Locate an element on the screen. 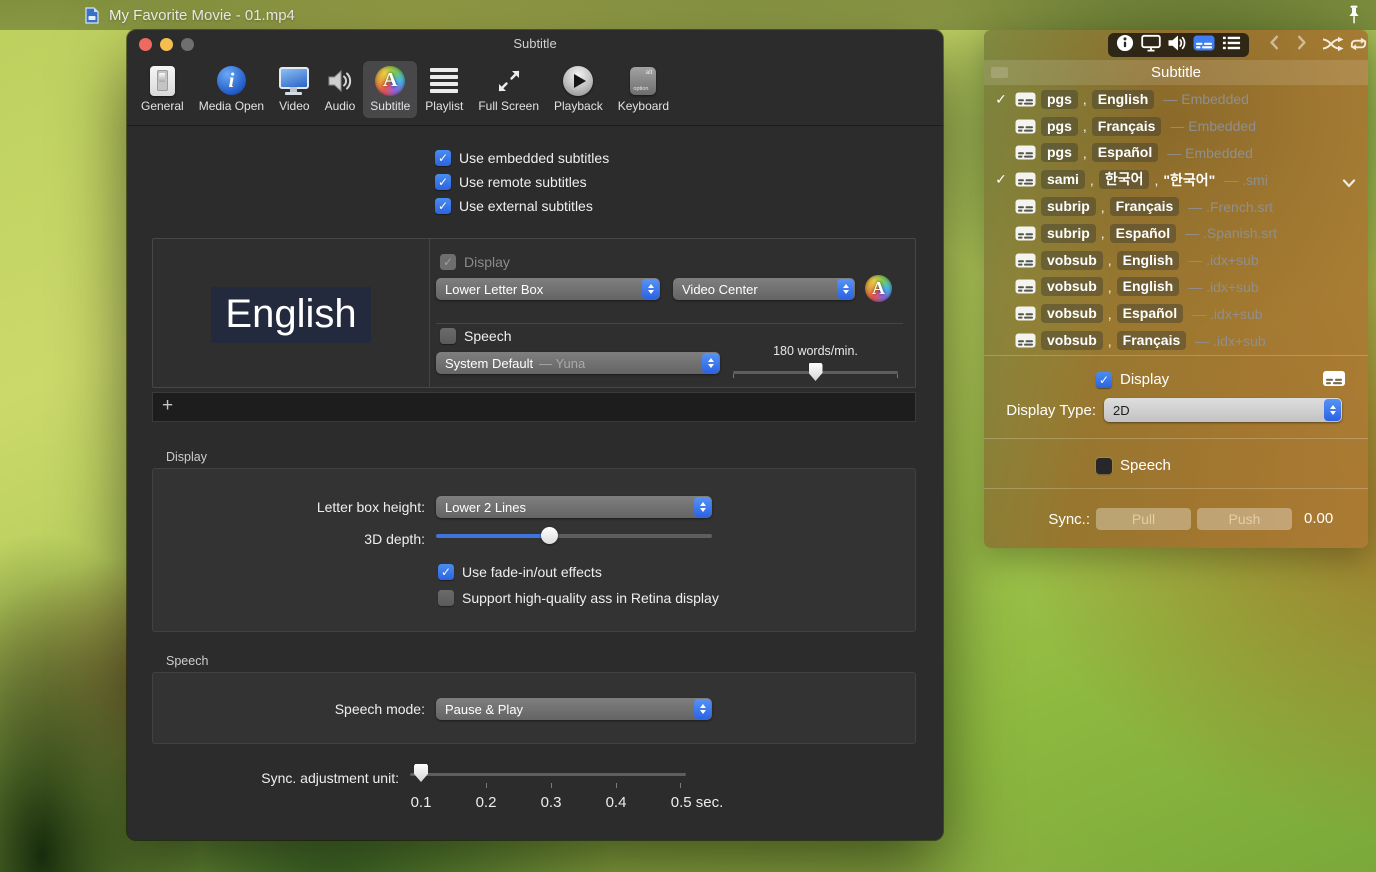 This screenshot has height=872, width=1376. track-row: pgs , Español — Embedded is located at coordinates (1176, 153).